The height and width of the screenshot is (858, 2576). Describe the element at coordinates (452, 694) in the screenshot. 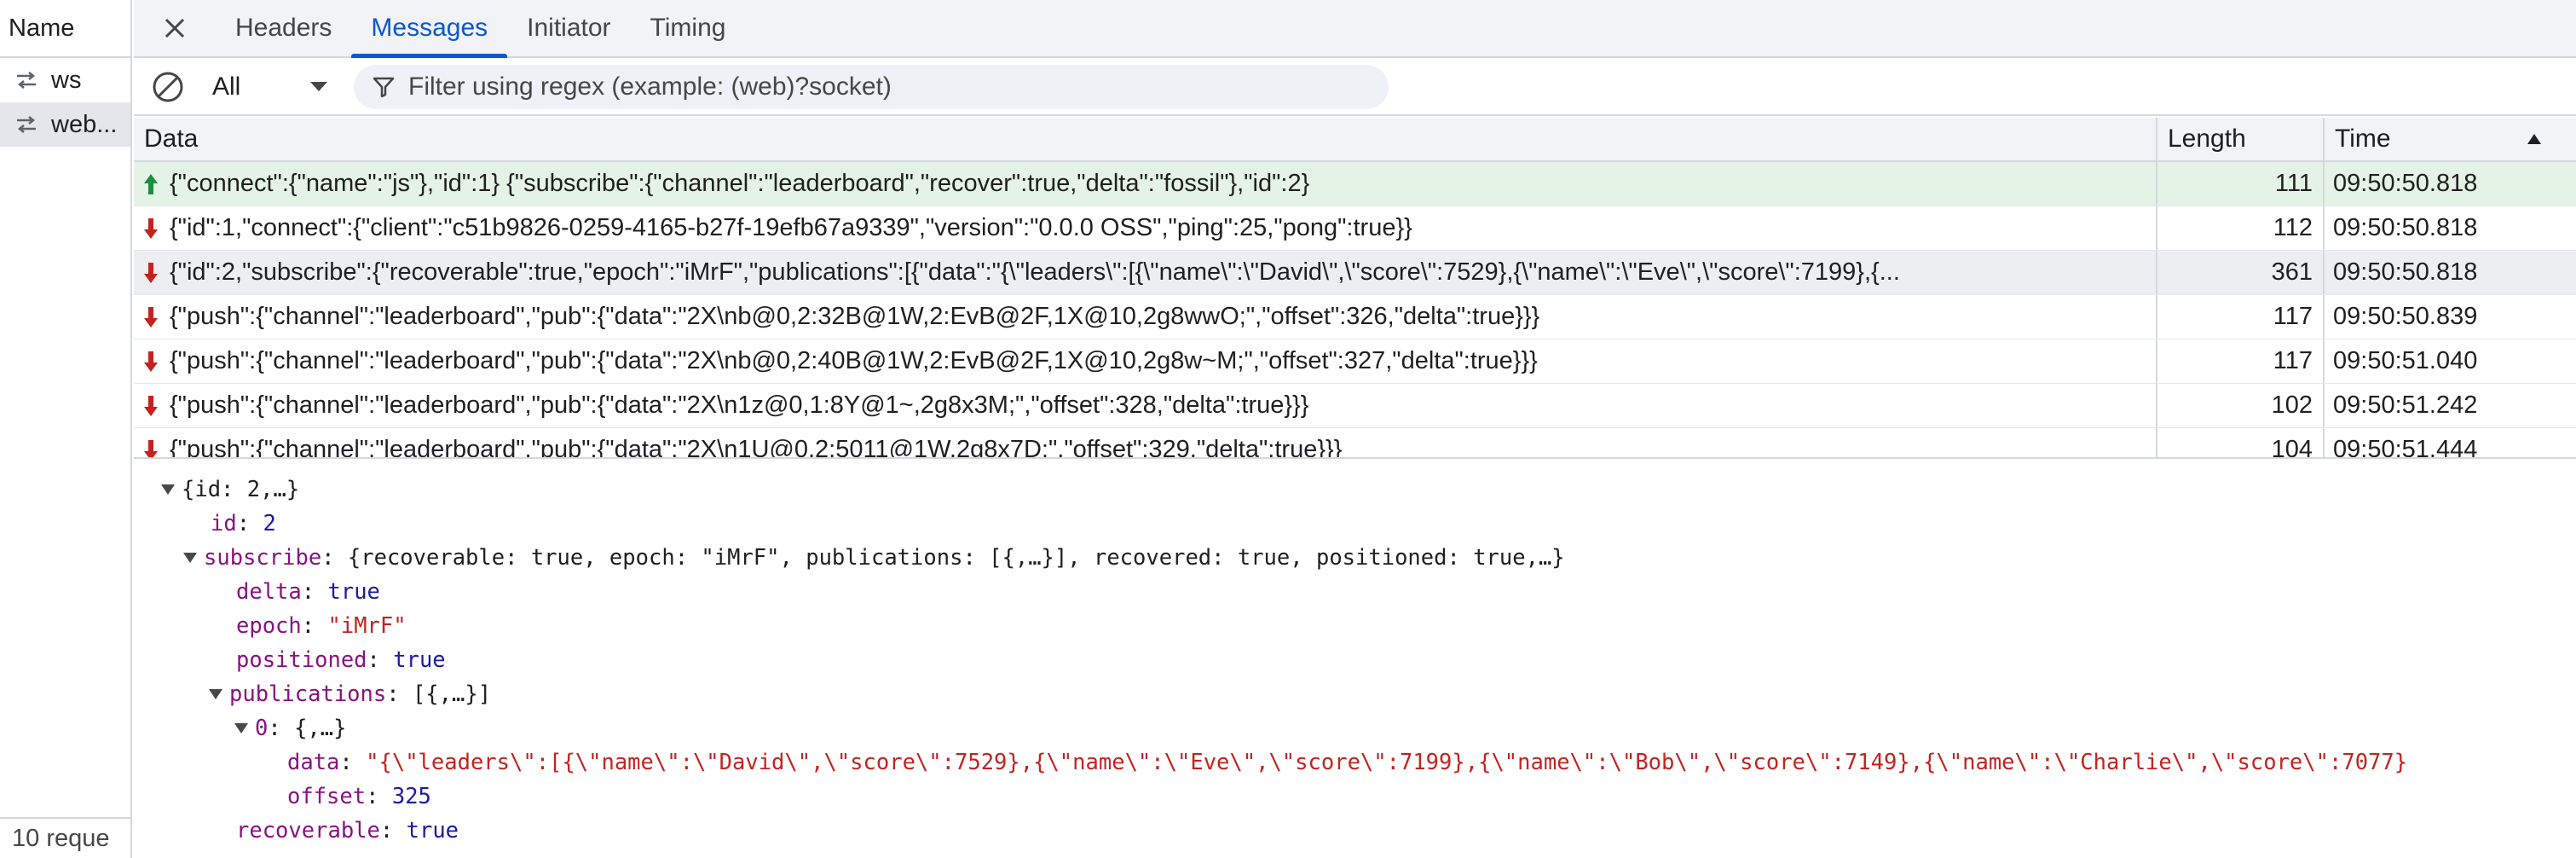

I see `tree-preview: [{,…}]` at that location.